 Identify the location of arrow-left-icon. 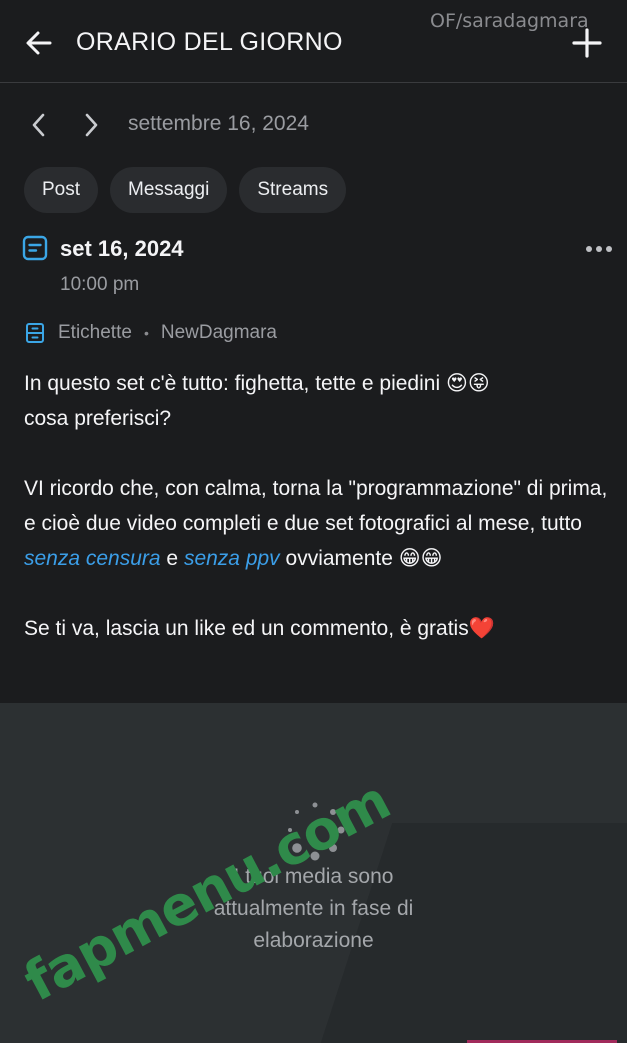
(39, 43).